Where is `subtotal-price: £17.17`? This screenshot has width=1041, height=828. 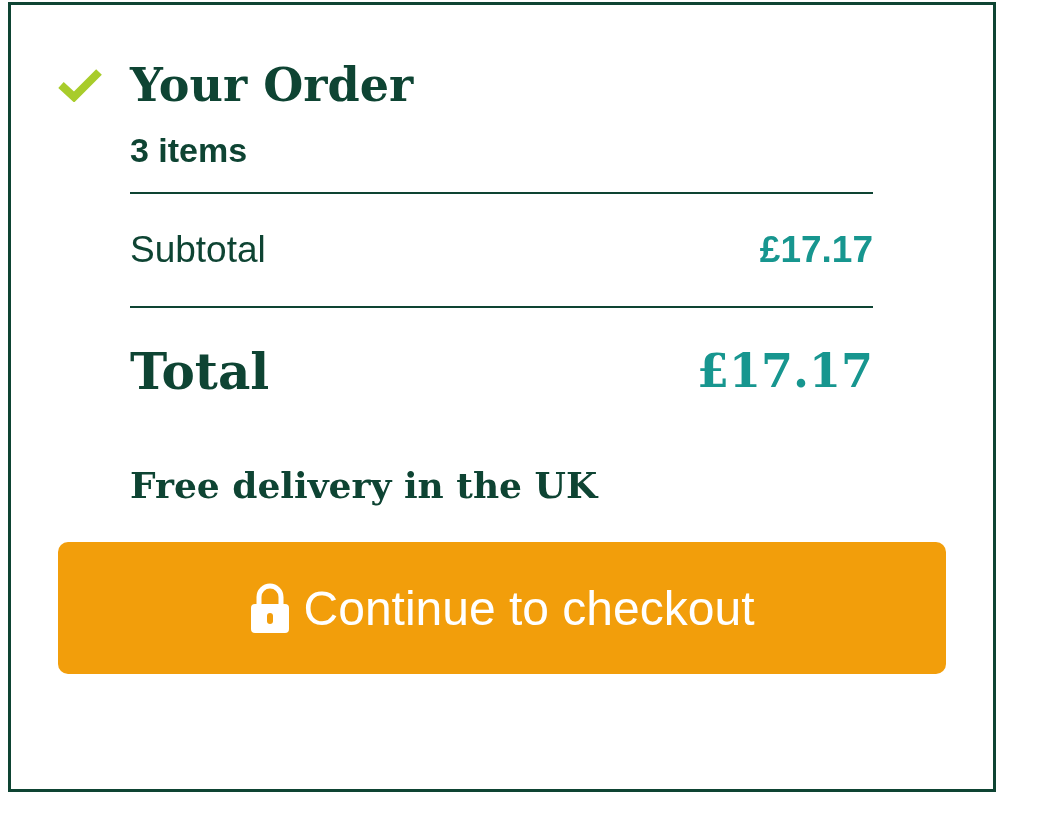
subtotal-price: £17.17 is located at coordinates (816, 250).